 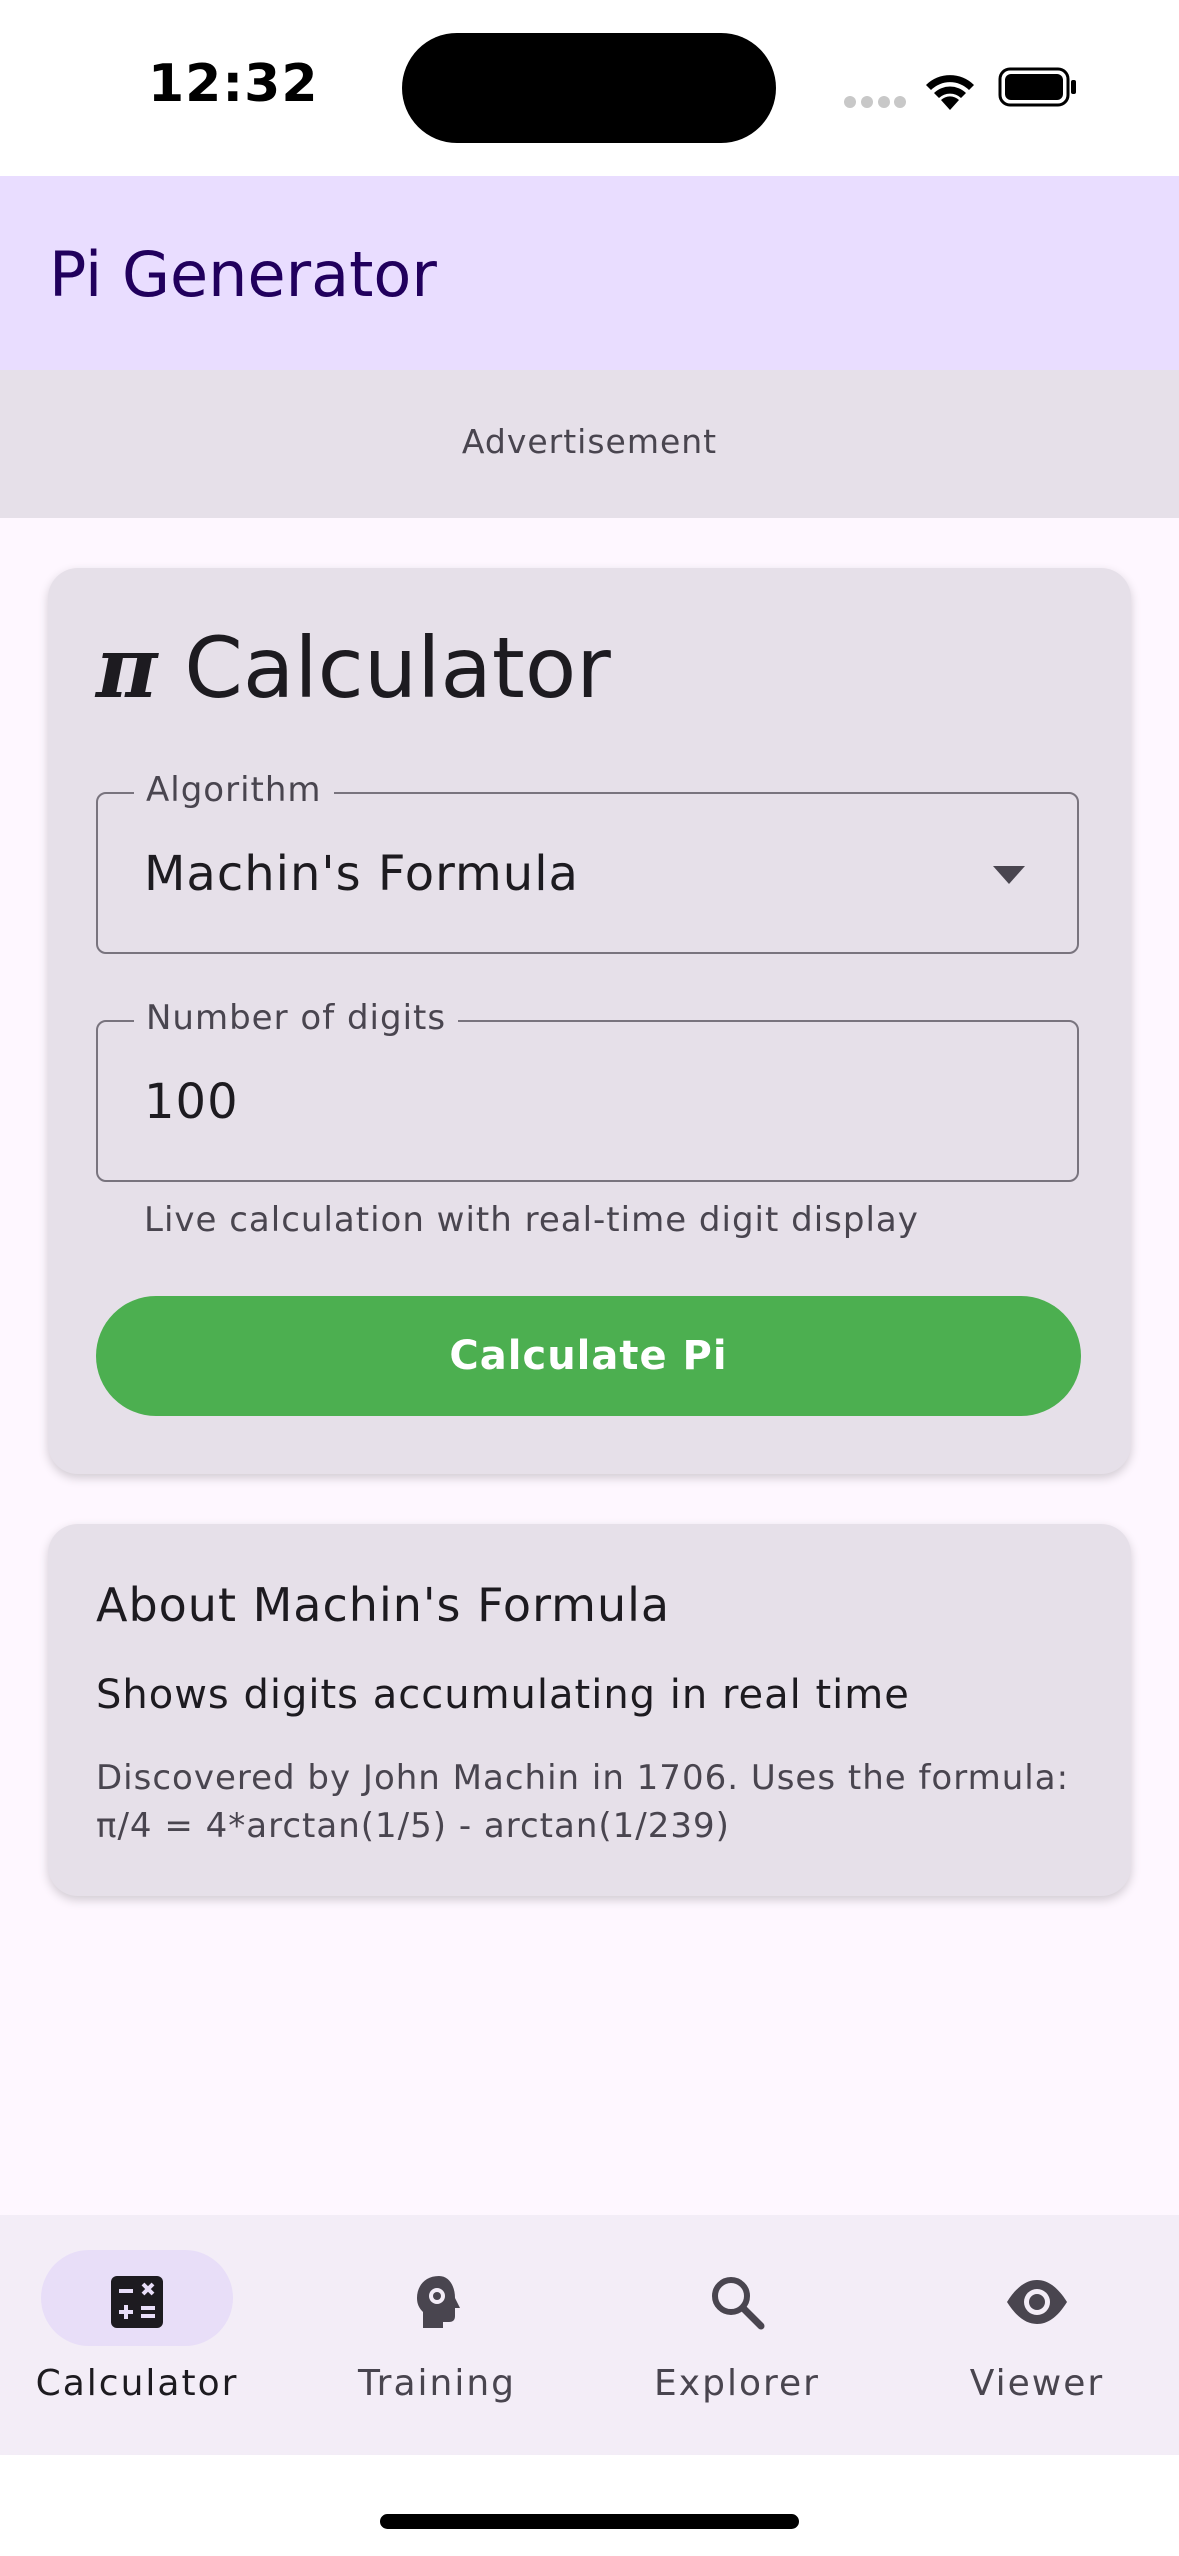 What do you see at coordinates (397, 668) in the screenshot?
I see `calculator-title-text: Calculator` at bounding box center [397, 668].